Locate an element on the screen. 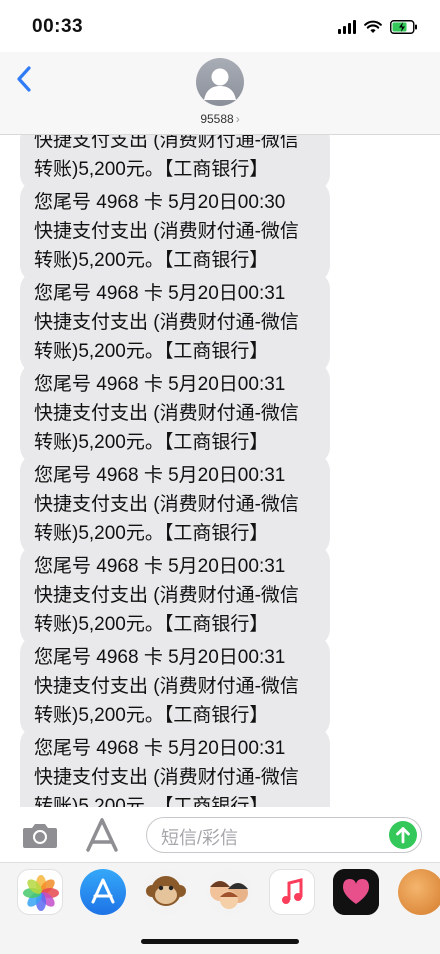 Image resolution: width=440 pixels, height=954 pixels. sticker-icon is located at coordinates (356, 892).